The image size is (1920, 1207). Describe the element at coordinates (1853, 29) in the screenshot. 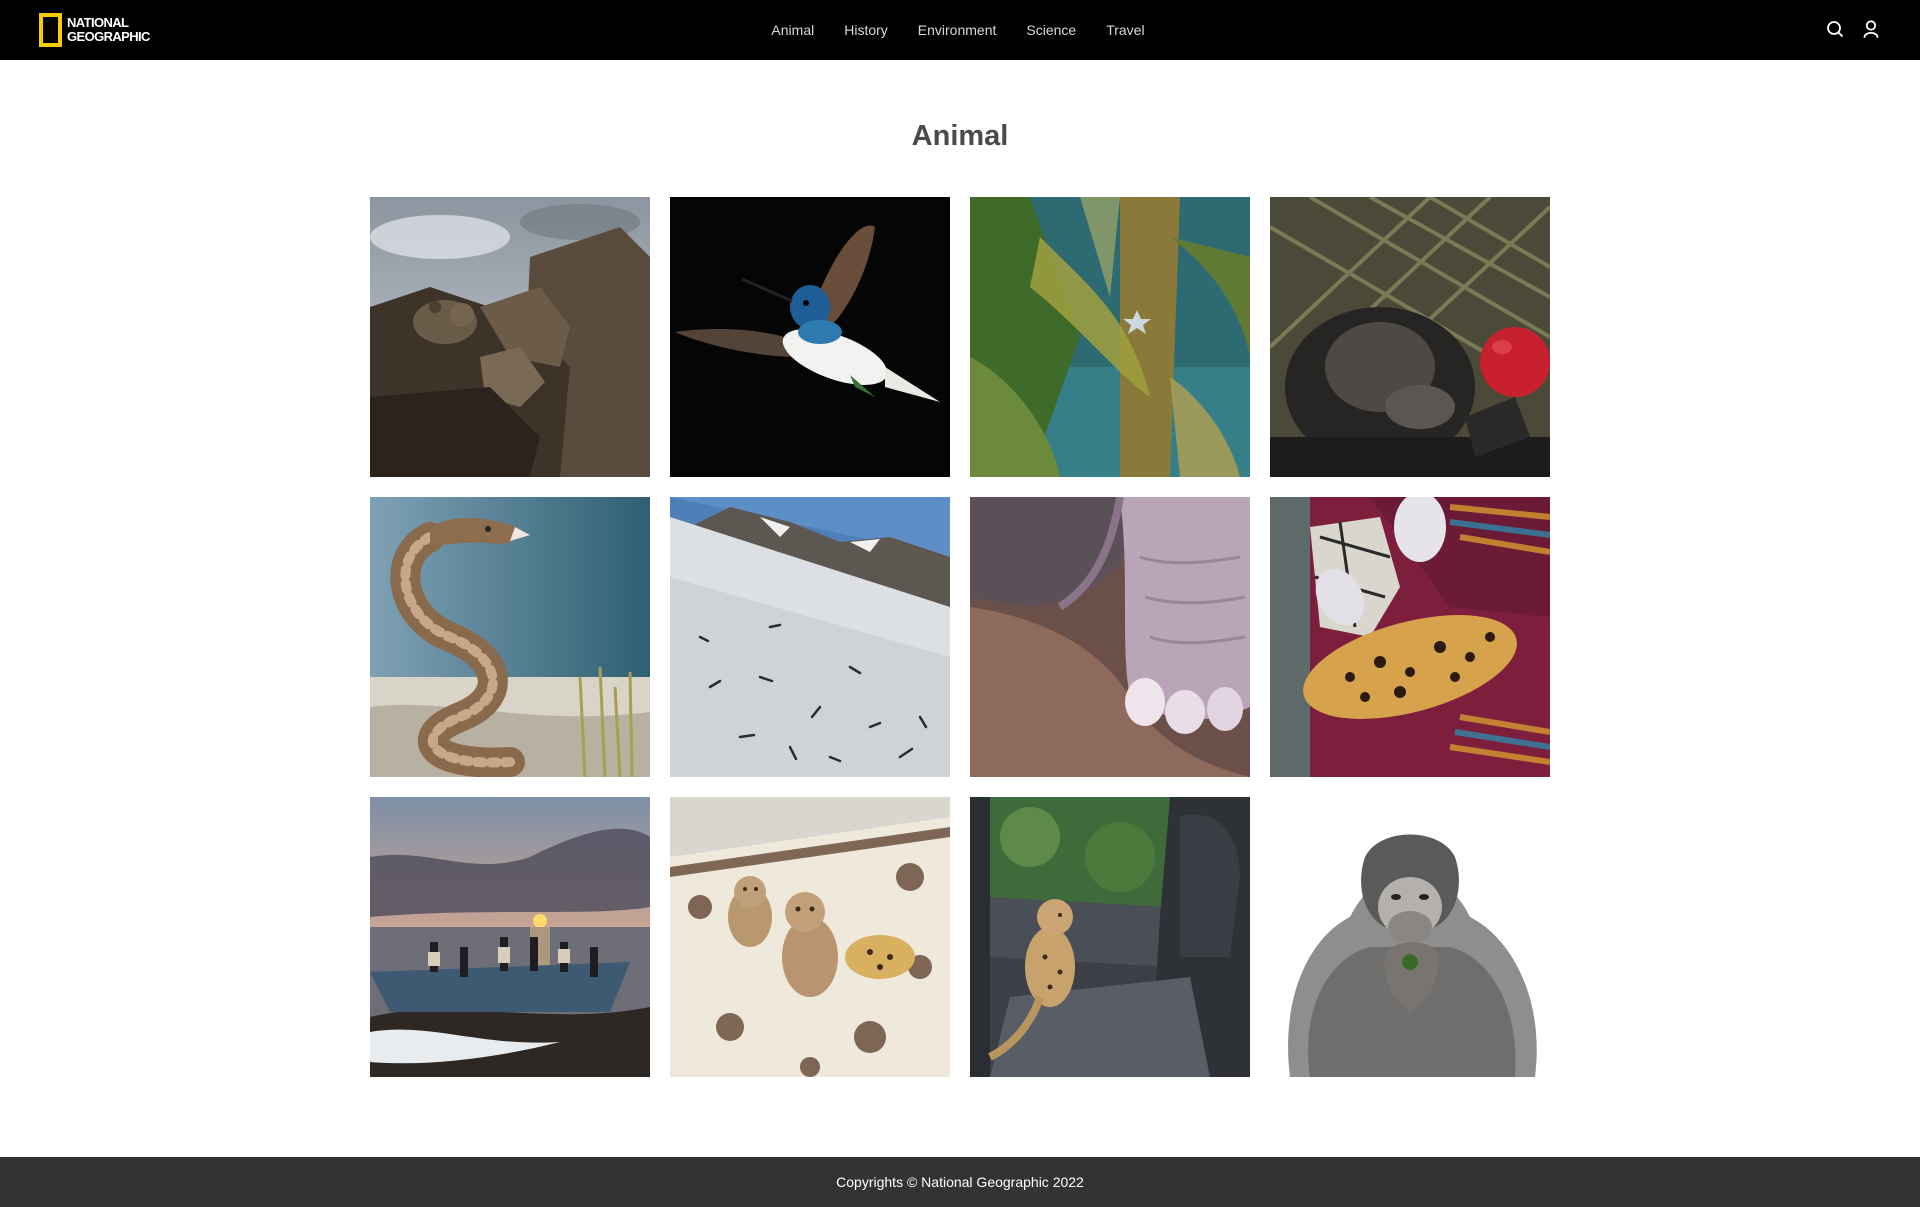

I see `header-tools` at that location.